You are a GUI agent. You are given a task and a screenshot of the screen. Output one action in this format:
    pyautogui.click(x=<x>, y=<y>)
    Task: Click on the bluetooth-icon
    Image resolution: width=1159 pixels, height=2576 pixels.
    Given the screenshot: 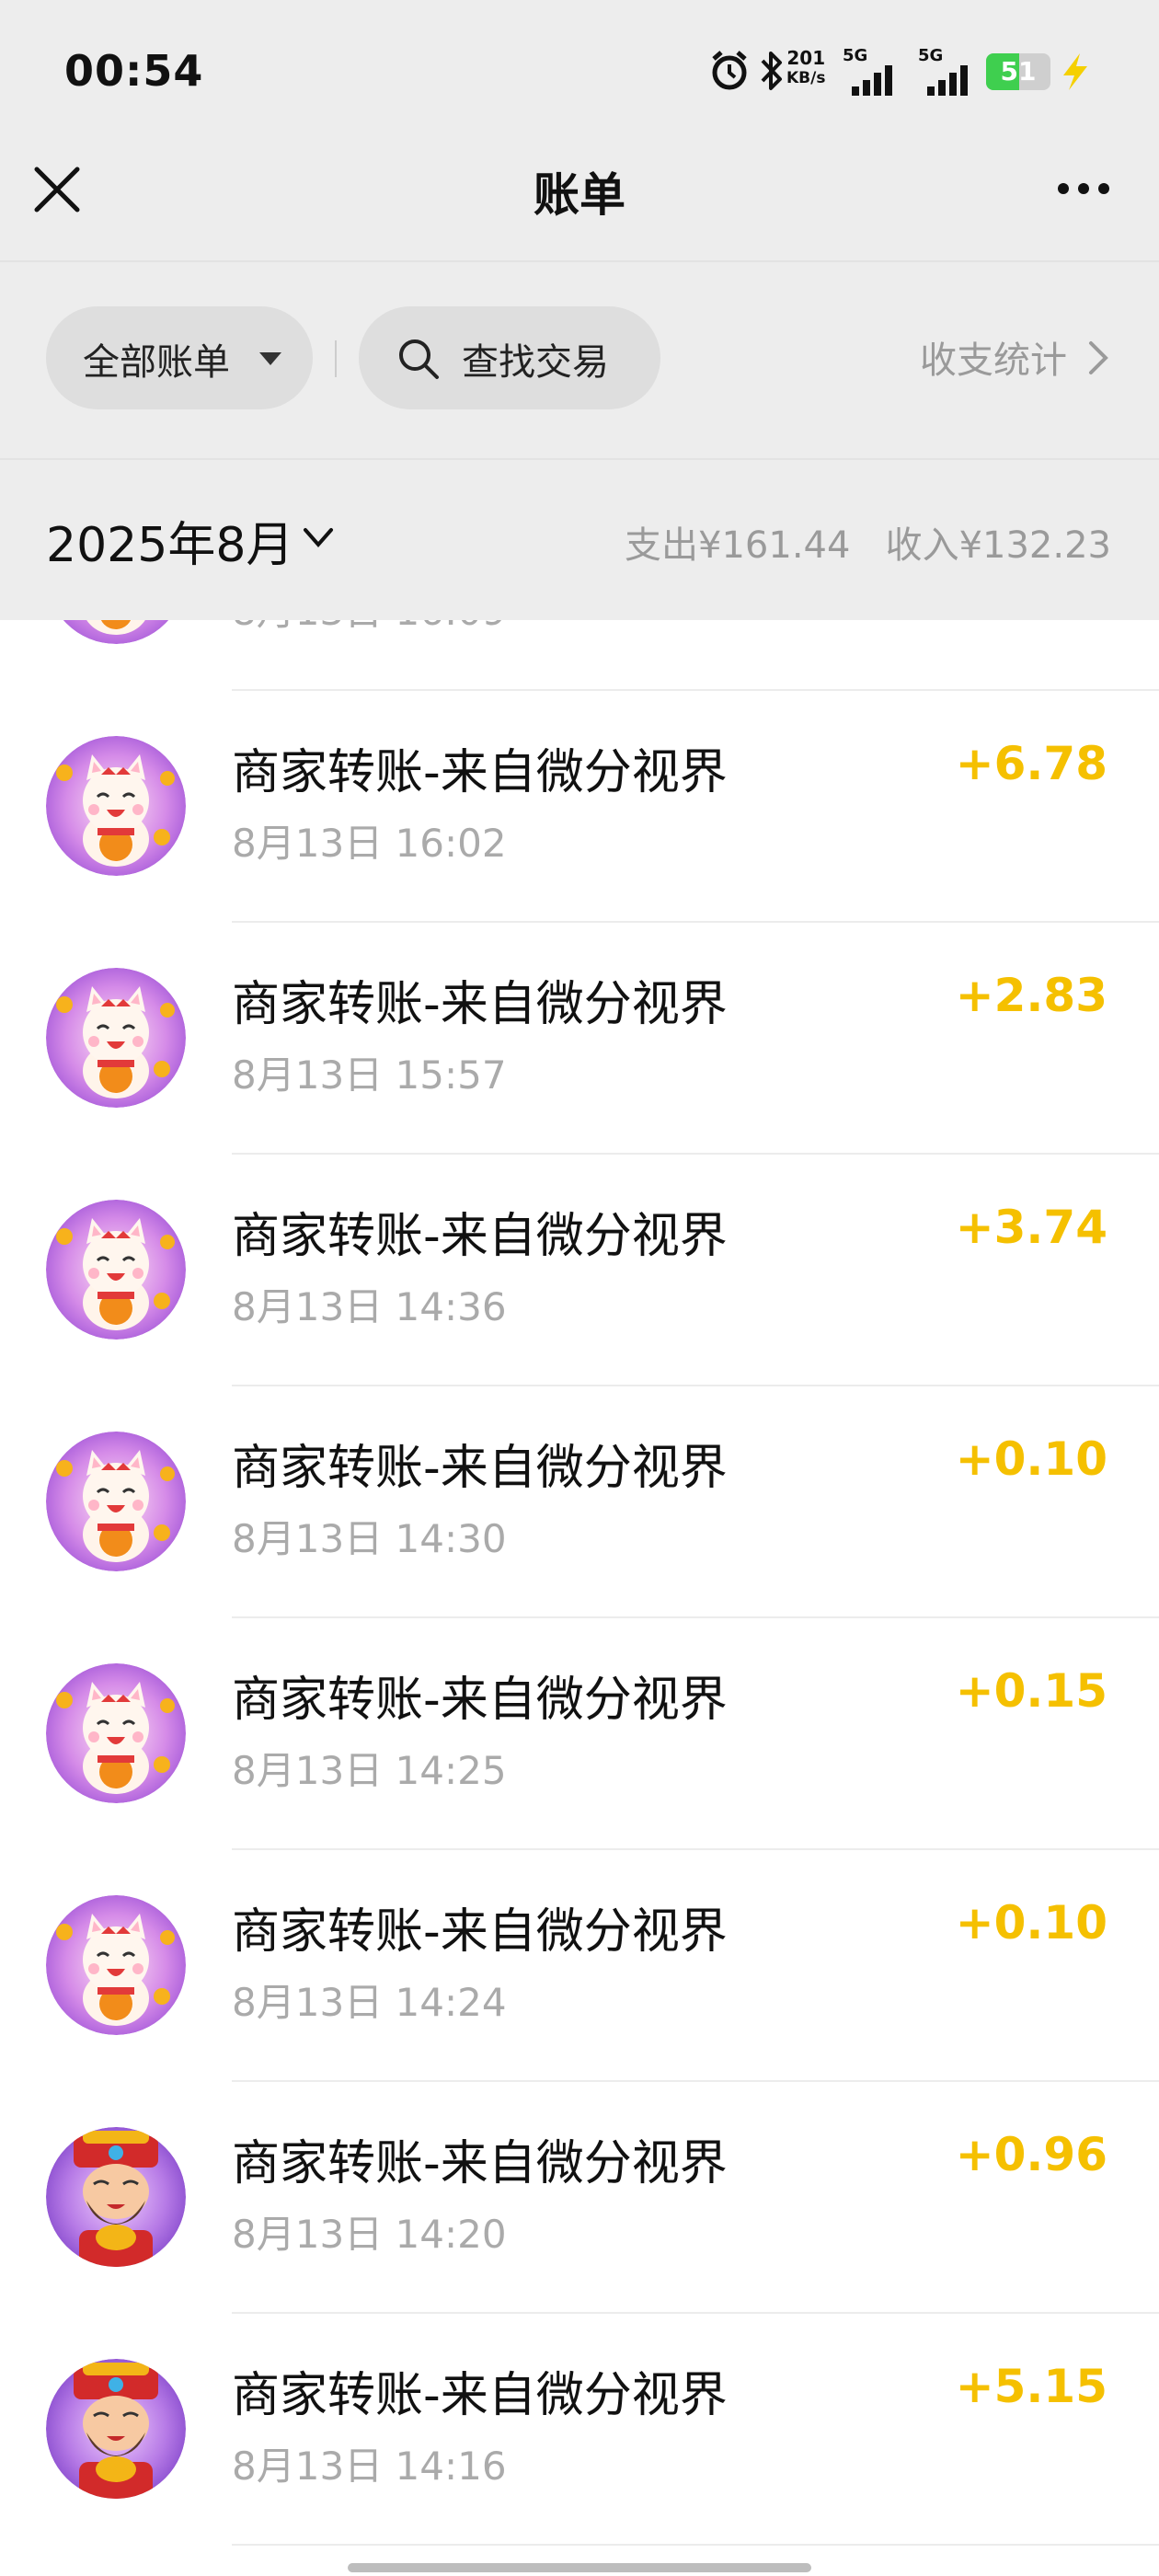 What is the action you would take?
    pyautogui.click(x=771, y=71)
    